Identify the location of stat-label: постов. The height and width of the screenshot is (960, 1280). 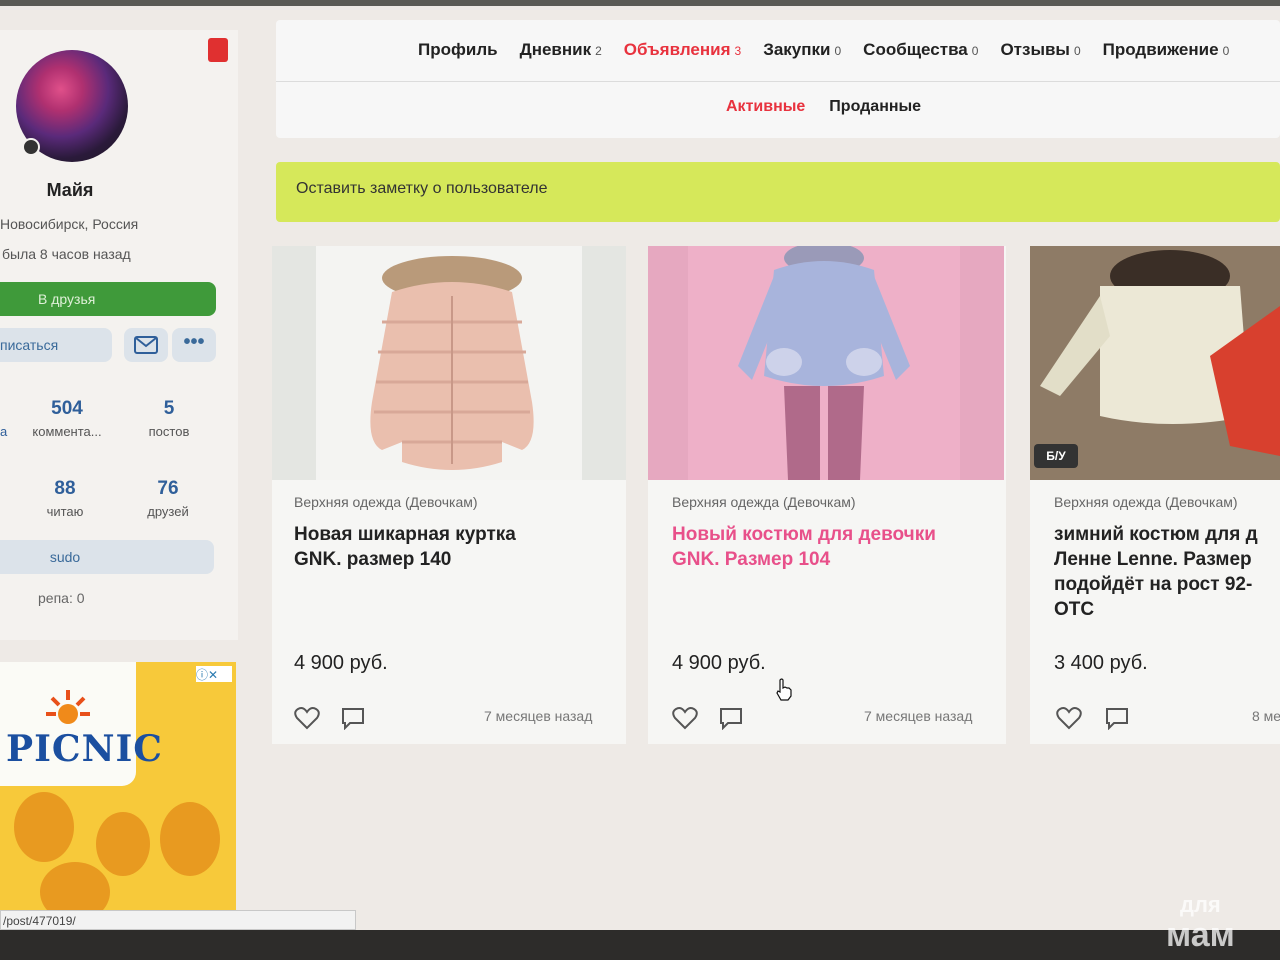
(169, 431).